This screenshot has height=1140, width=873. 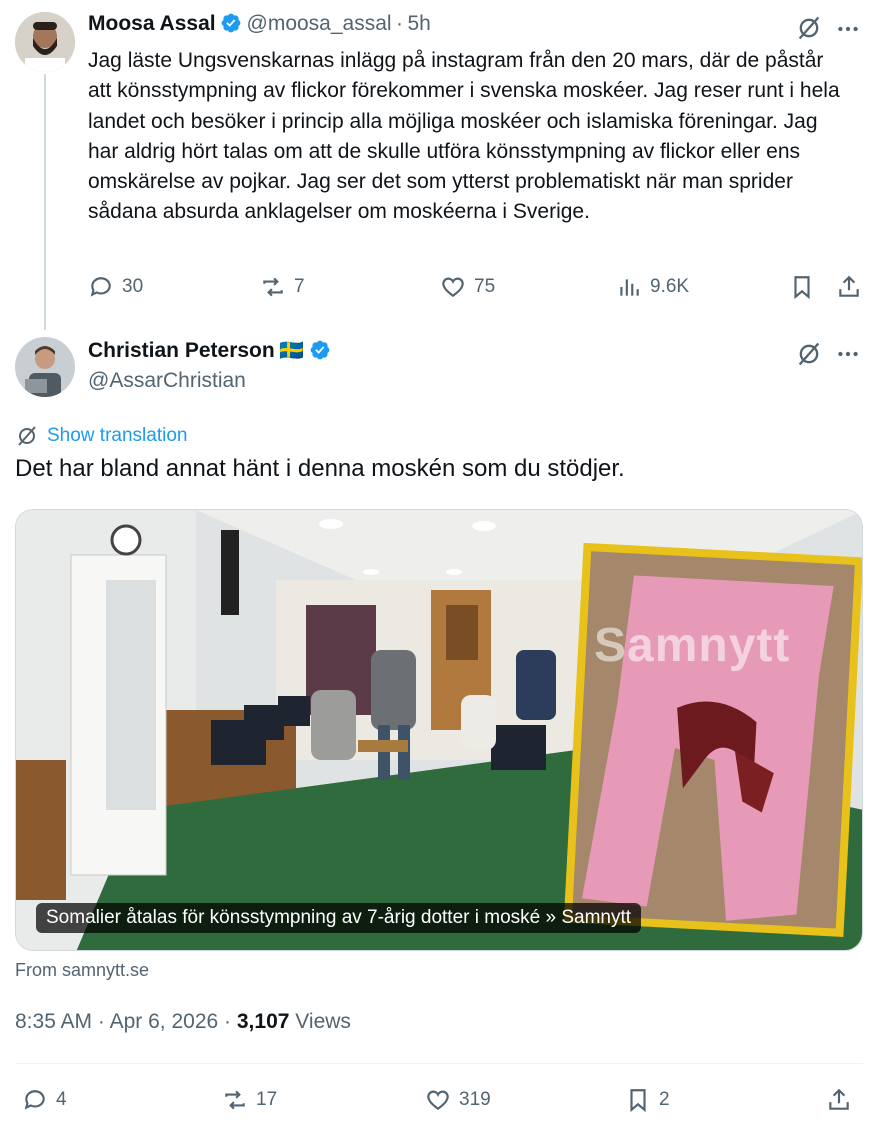 I want to click on tweet-header: Moosa Assal @moosa_assal · 5h, so click(x=259, y=24).